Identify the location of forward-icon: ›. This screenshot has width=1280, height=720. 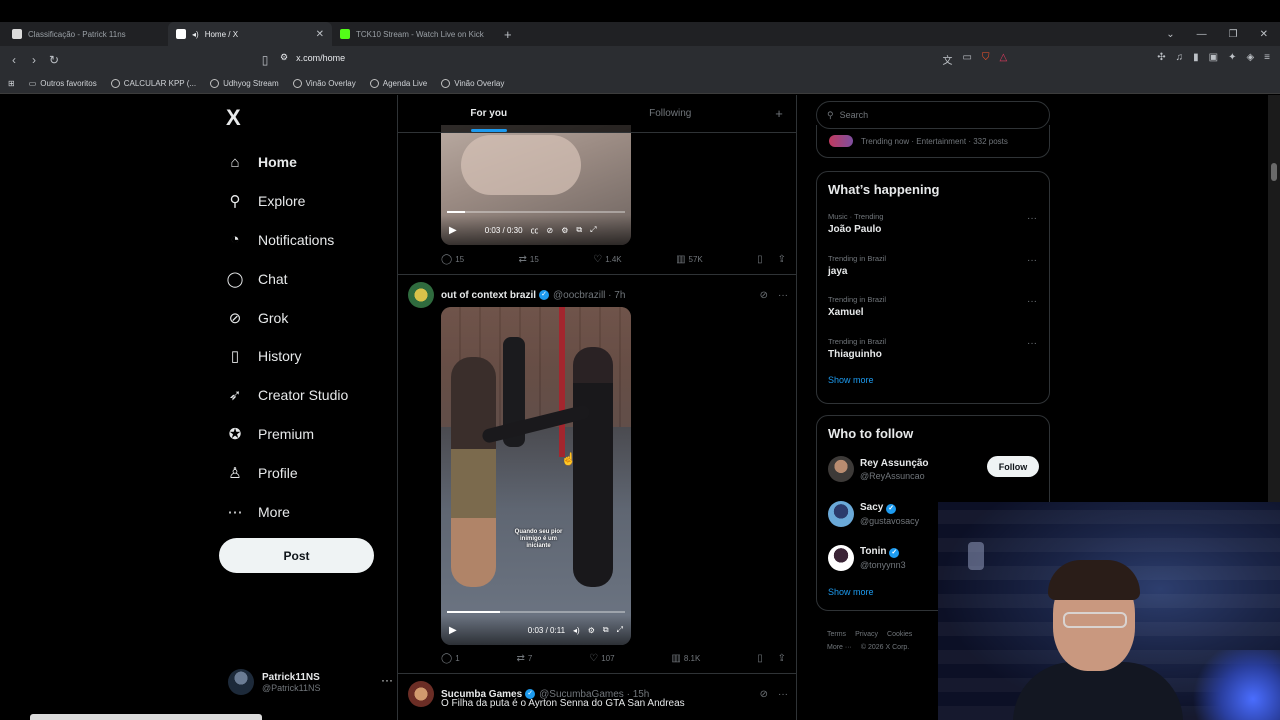
(34, 60).